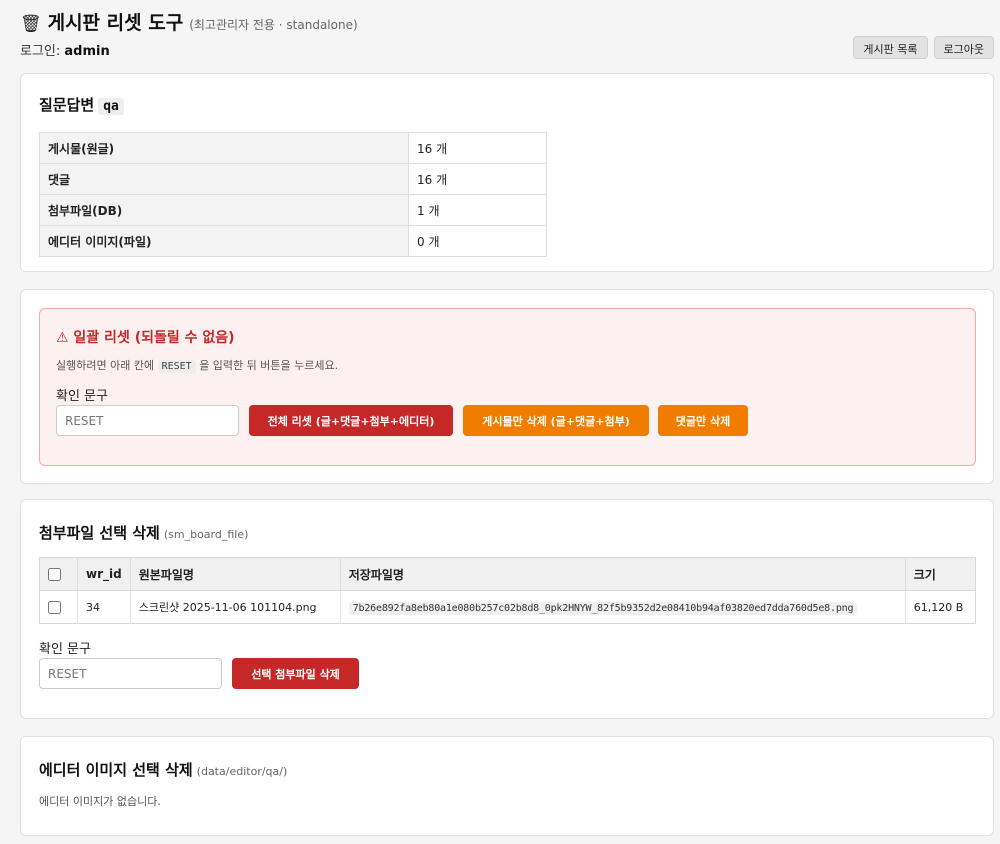  I want to click on row-checkbox, so click(54, 607).